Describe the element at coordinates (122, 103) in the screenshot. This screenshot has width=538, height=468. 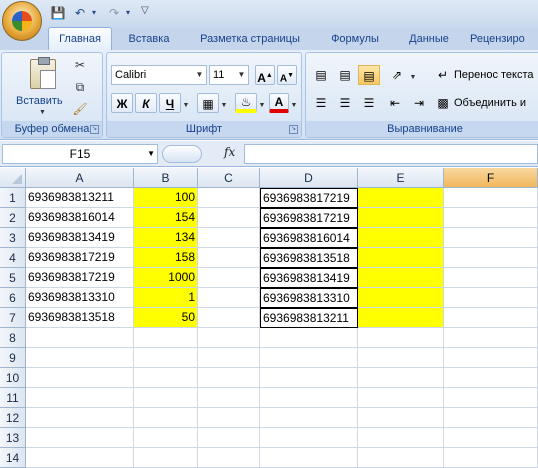
I see `bold-button: Ж` at that location.